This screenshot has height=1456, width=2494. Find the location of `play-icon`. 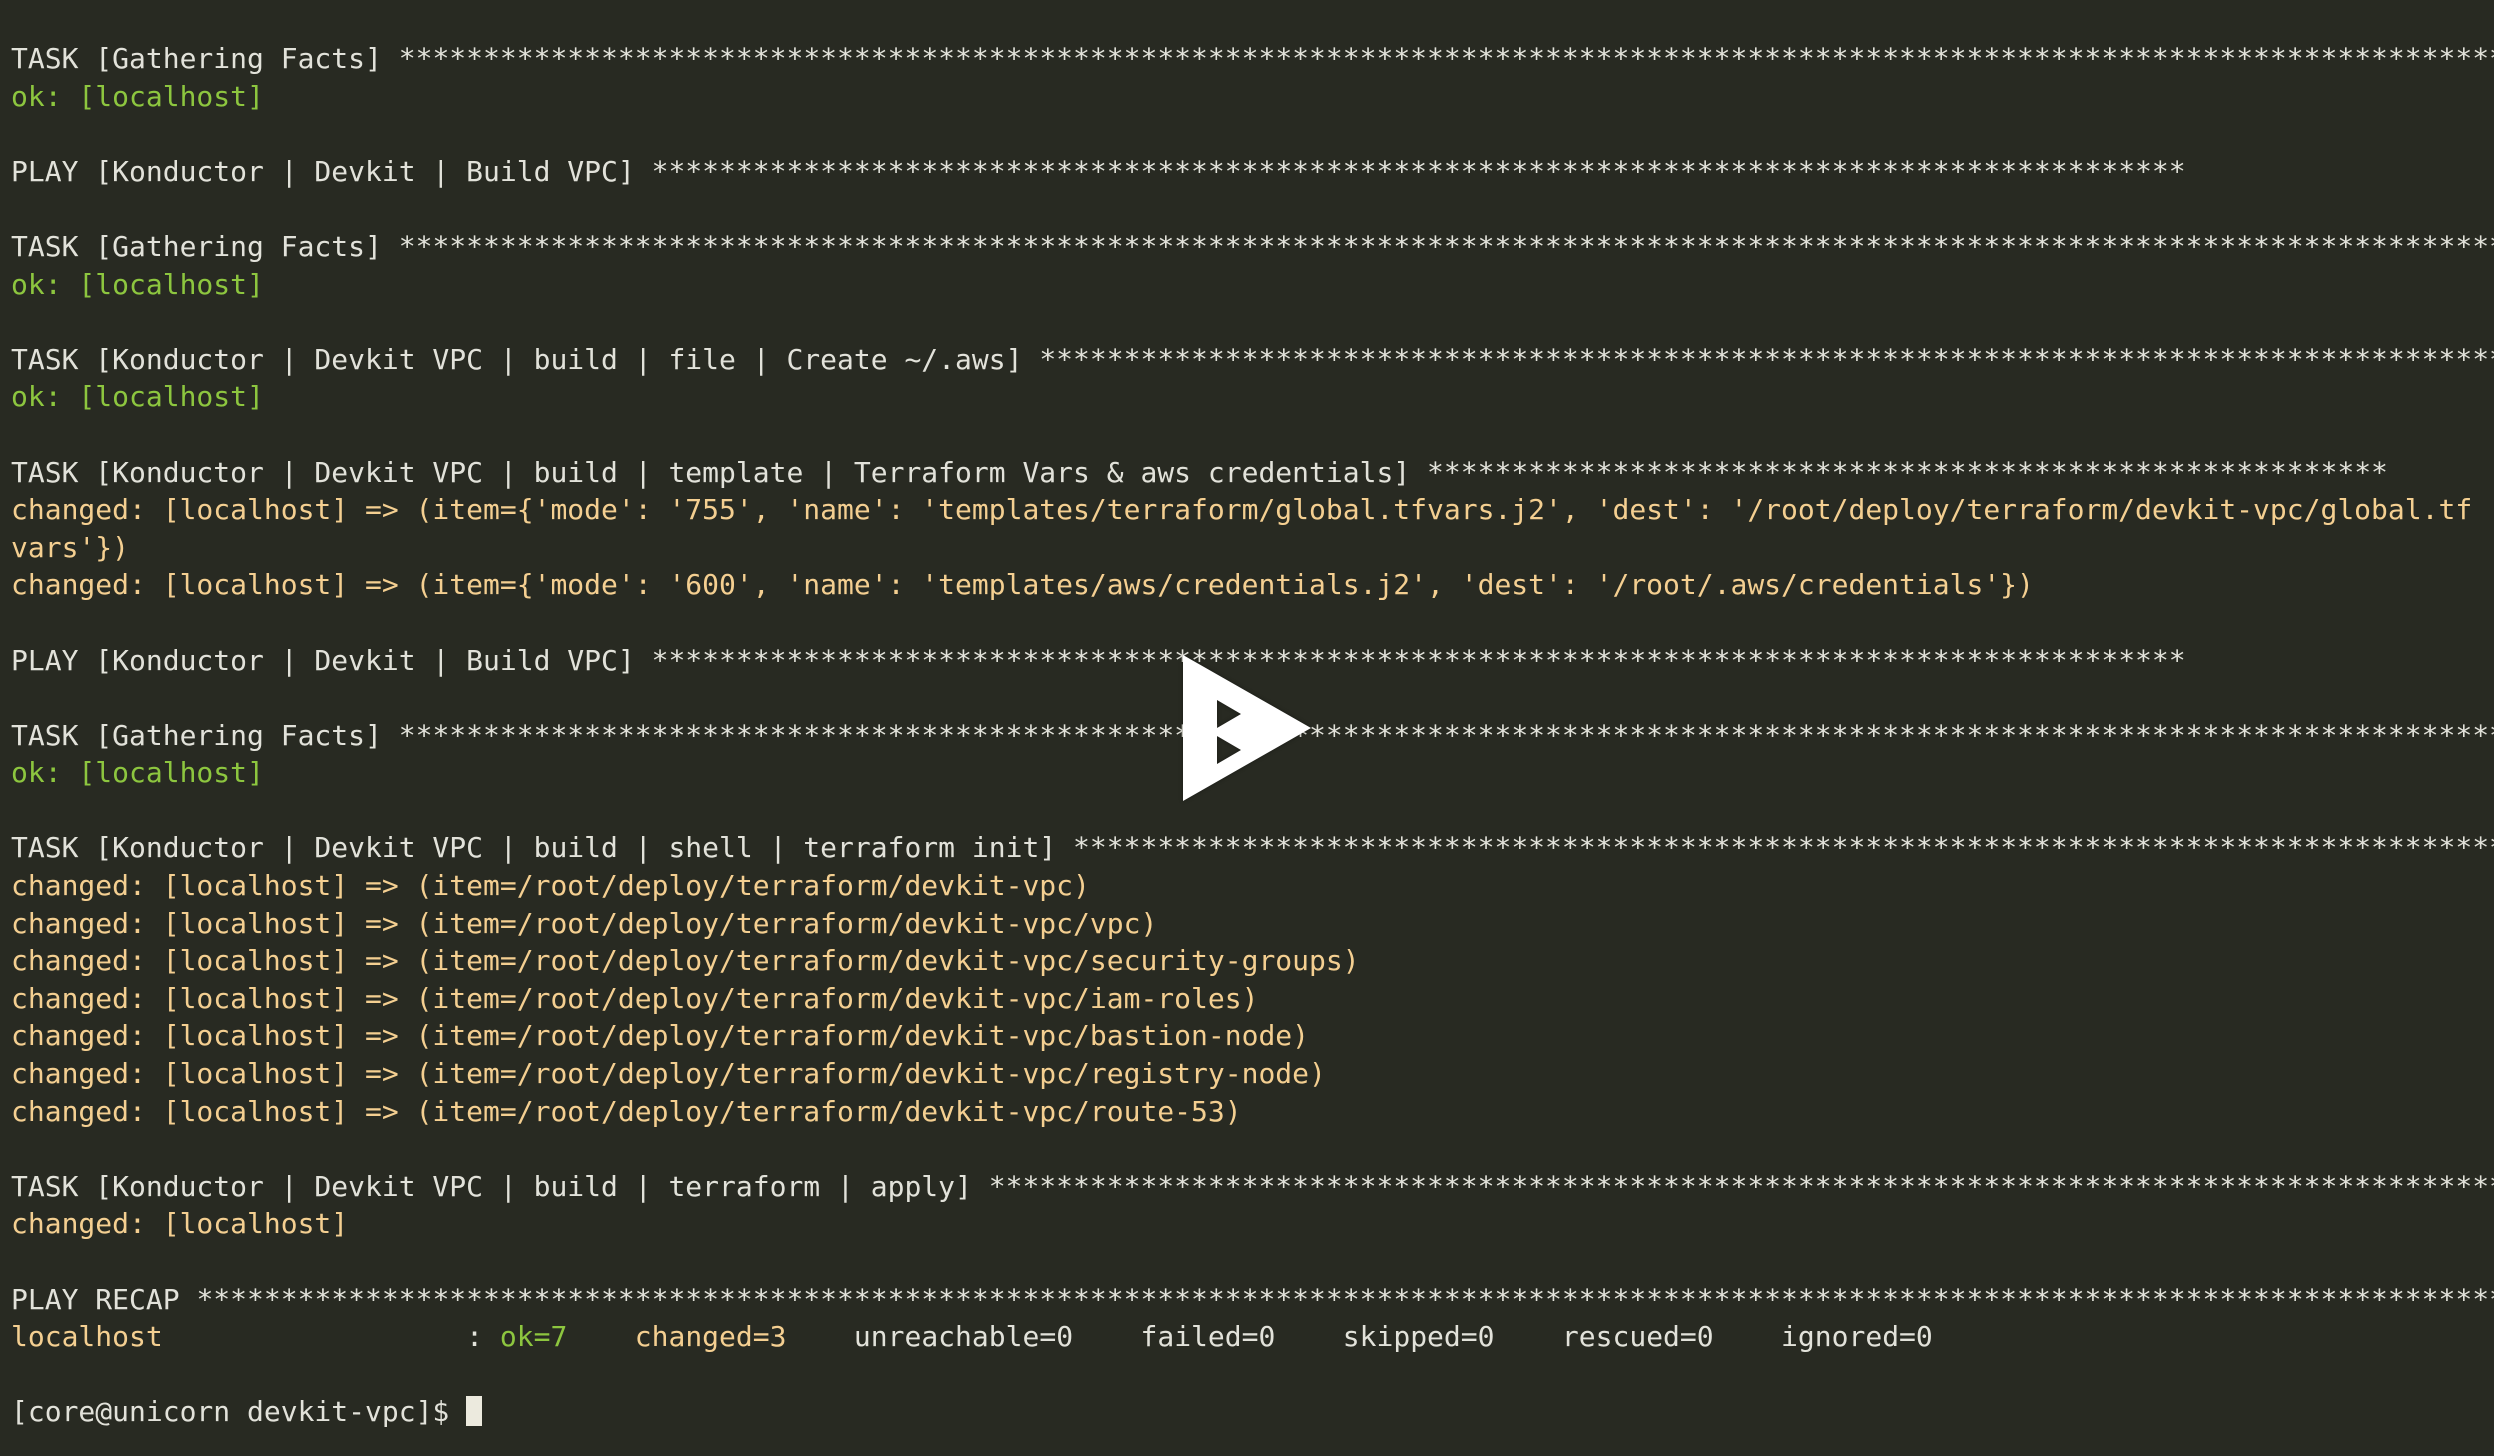

play-icon is located at coordinates (1247, 728).